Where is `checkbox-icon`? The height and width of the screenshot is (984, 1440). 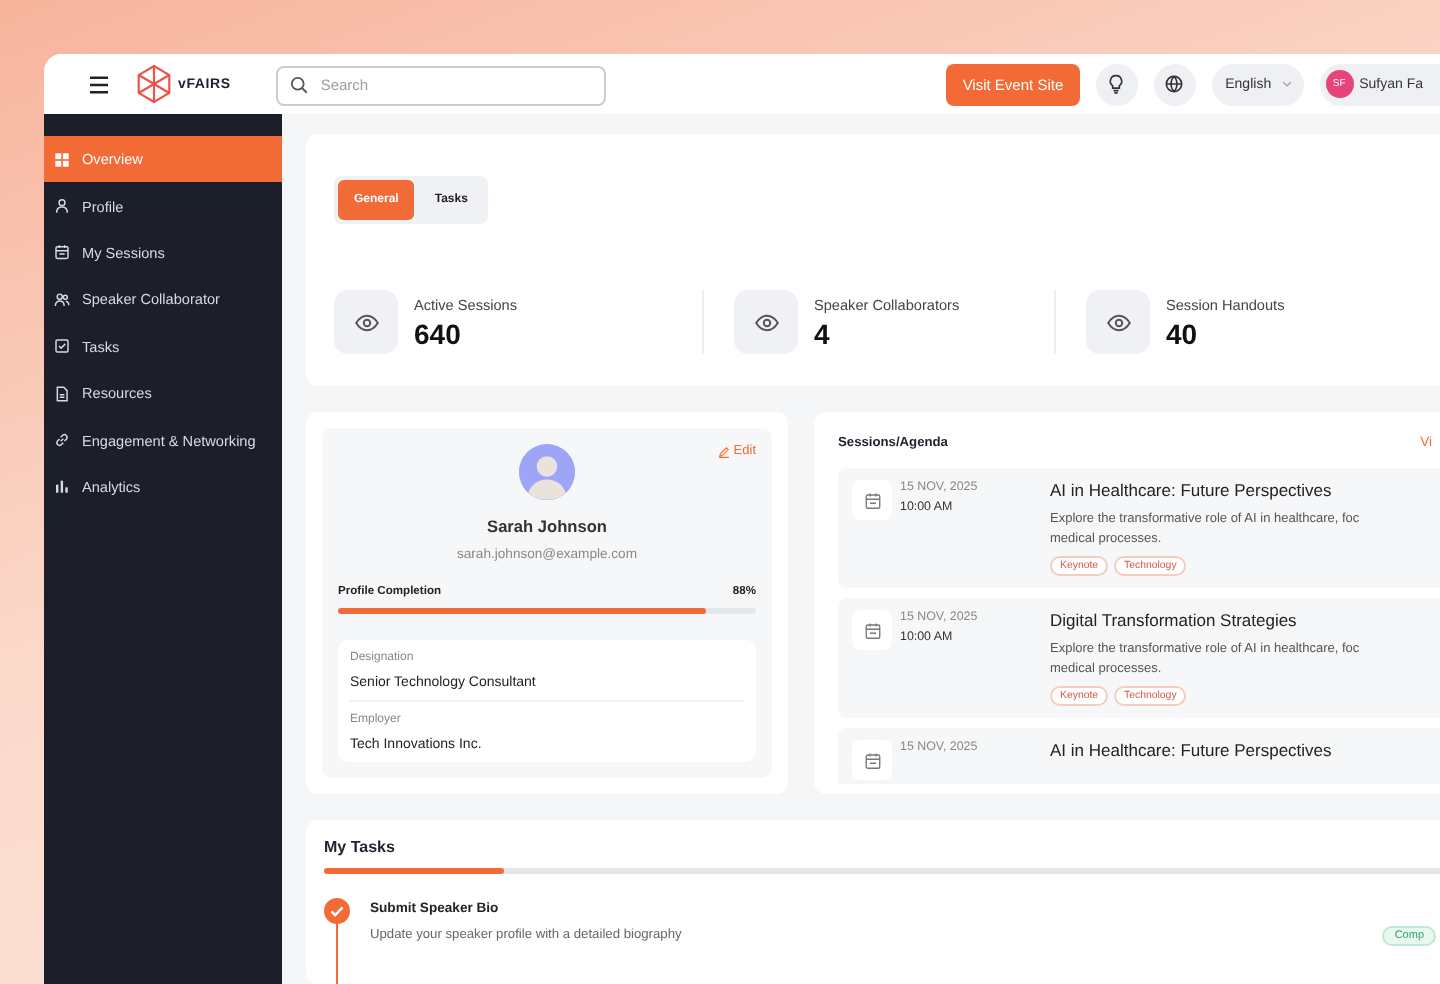
checkbox-icon is located at coordinates (62, 346).